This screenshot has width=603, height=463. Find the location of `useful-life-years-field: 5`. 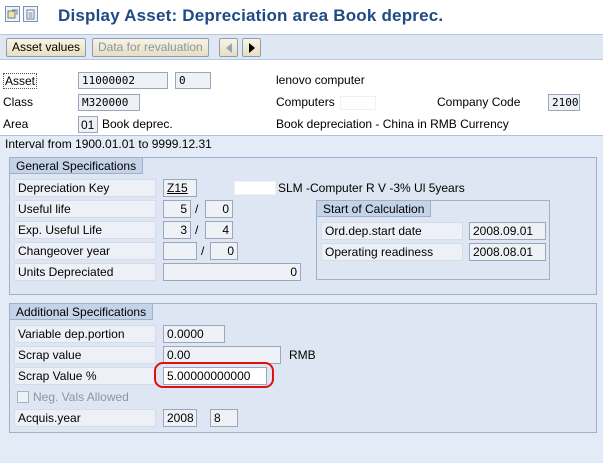

useful-life-years-field: 5 is located at coordinates (177, 209).